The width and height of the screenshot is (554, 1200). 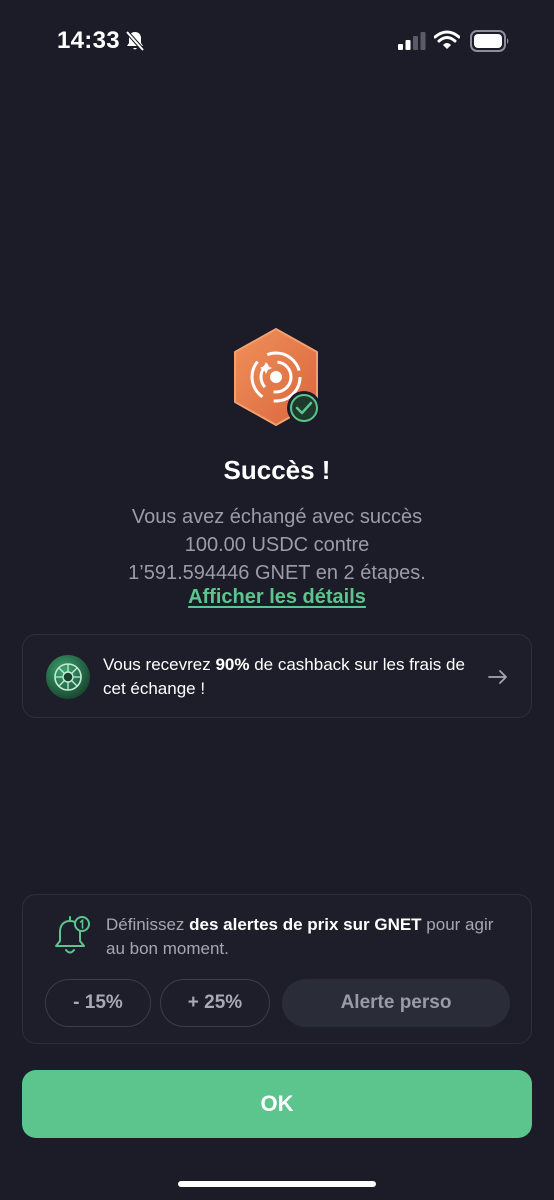 I want to click on success-message-line: Vous avez échangé avec succès, so click(x=277, y=517).